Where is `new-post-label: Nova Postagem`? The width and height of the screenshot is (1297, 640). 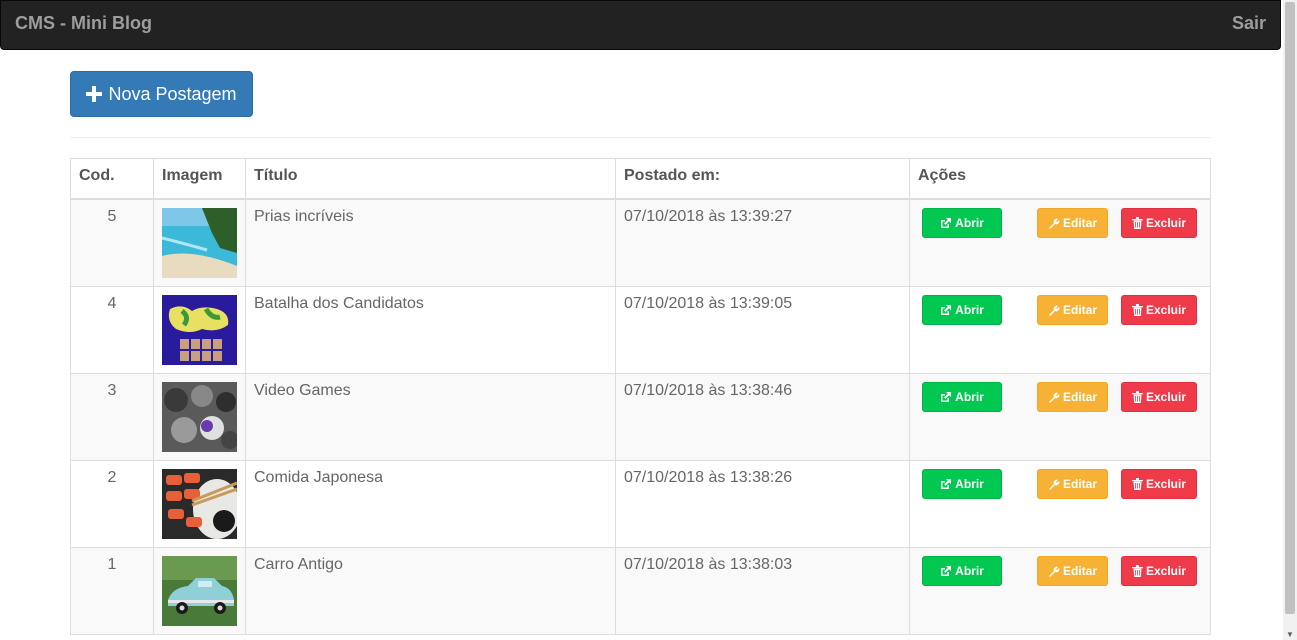
new-post-label: Nova Postagem is located at coordinates (172, 93).